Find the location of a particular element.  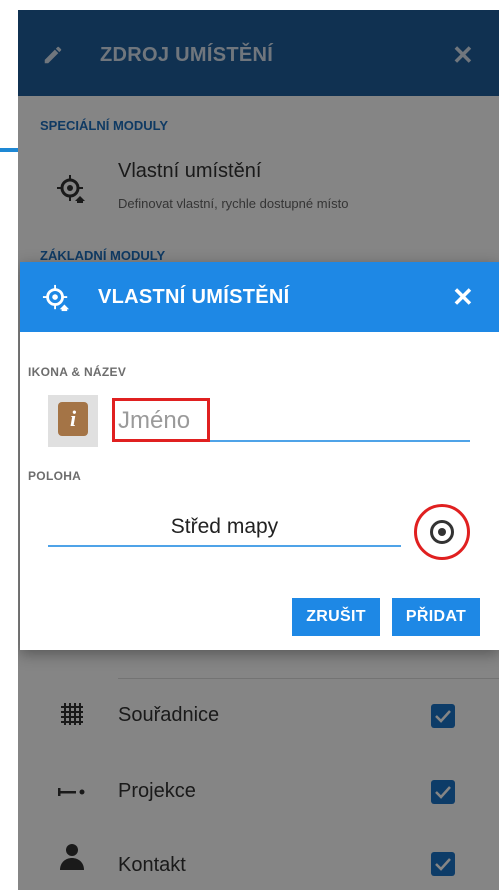

location-target-icon is located at coordinates (56, 298).